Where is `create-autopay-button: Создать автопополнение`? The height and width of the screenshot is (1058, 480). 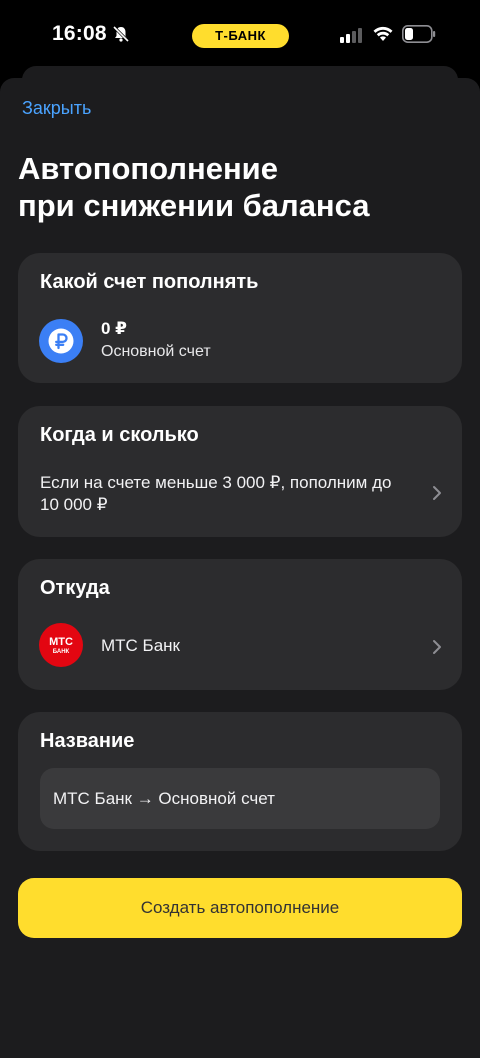
create-autopay-button: Создать автопополнение is located at coordinates (240, 908).